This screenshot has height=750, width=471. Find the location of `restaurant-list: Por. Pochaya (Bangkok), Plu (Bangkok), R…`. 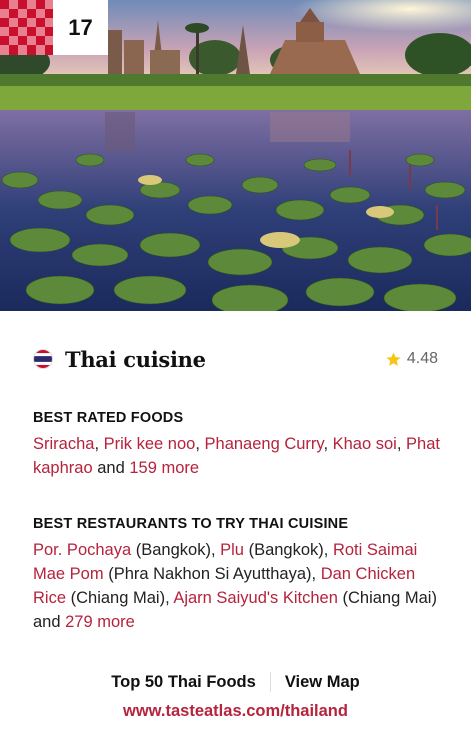

restaurant-list: Por. Pochaya (Bangkok), Plu (Bangkok), R… is located at coordinates (235, 586).